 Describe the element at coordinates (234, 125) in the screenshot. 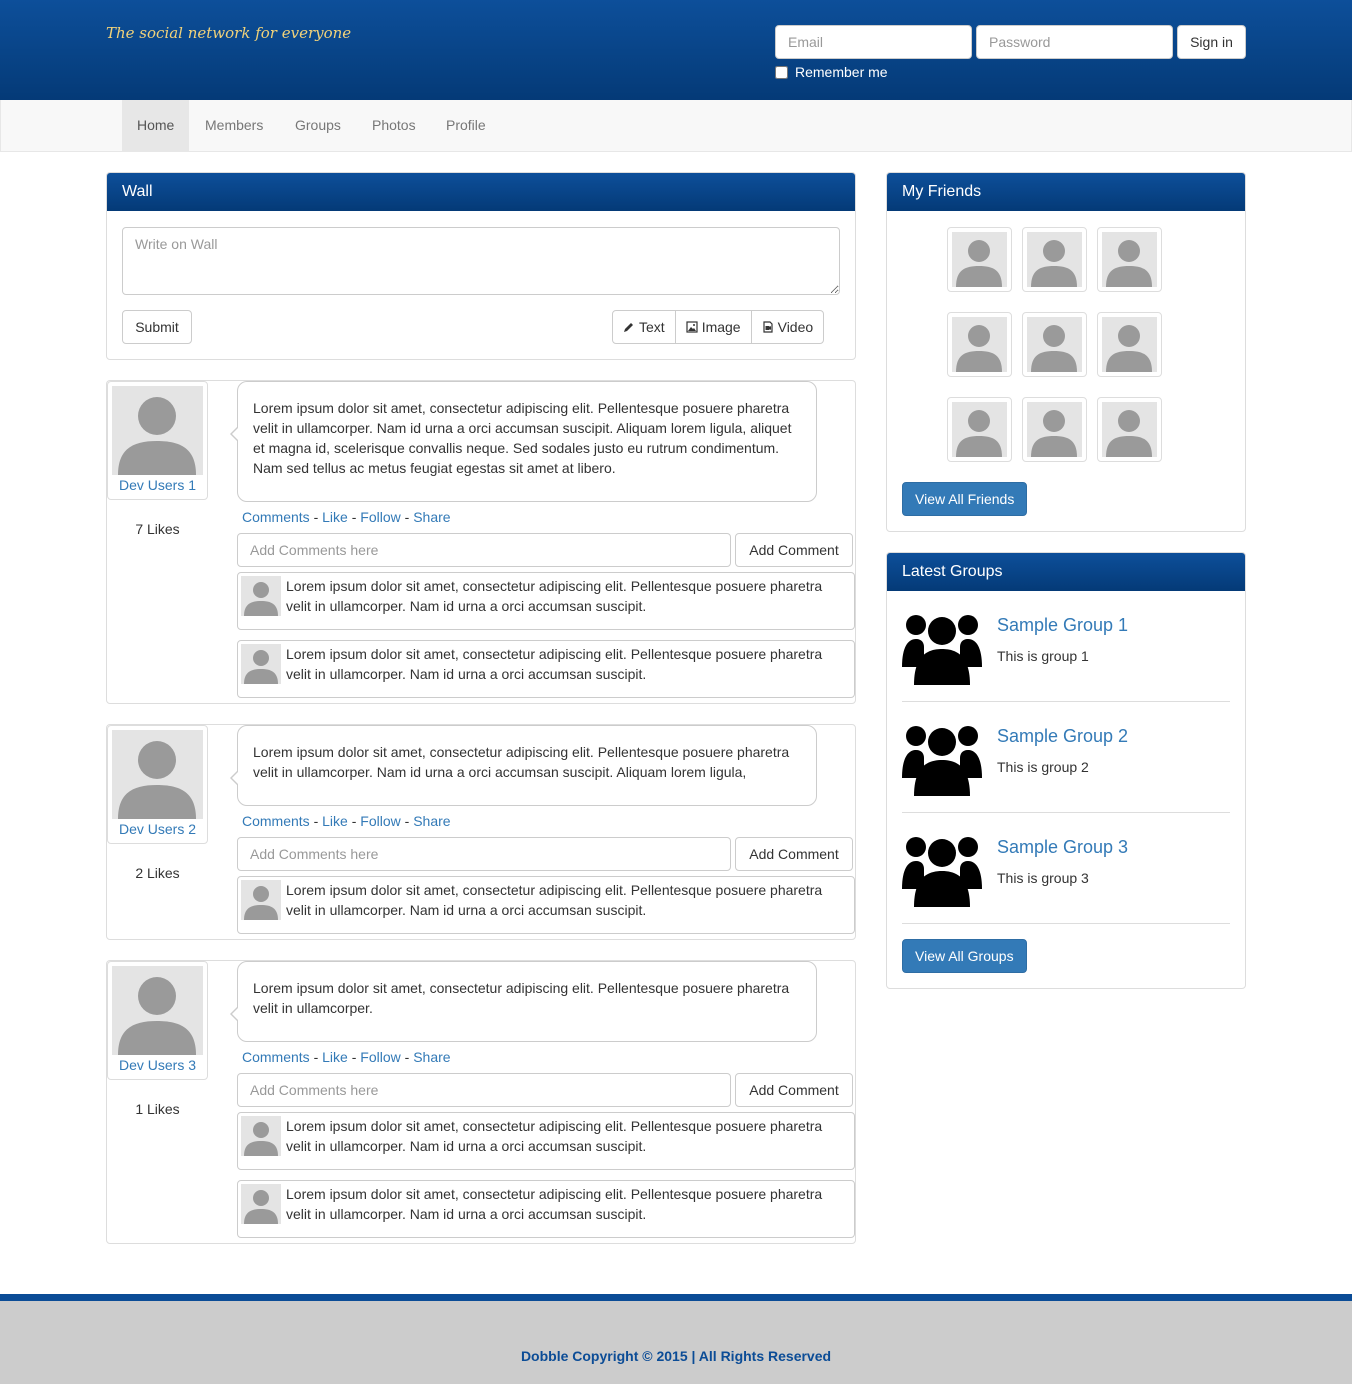

I see `nav-members: Members` at that location.